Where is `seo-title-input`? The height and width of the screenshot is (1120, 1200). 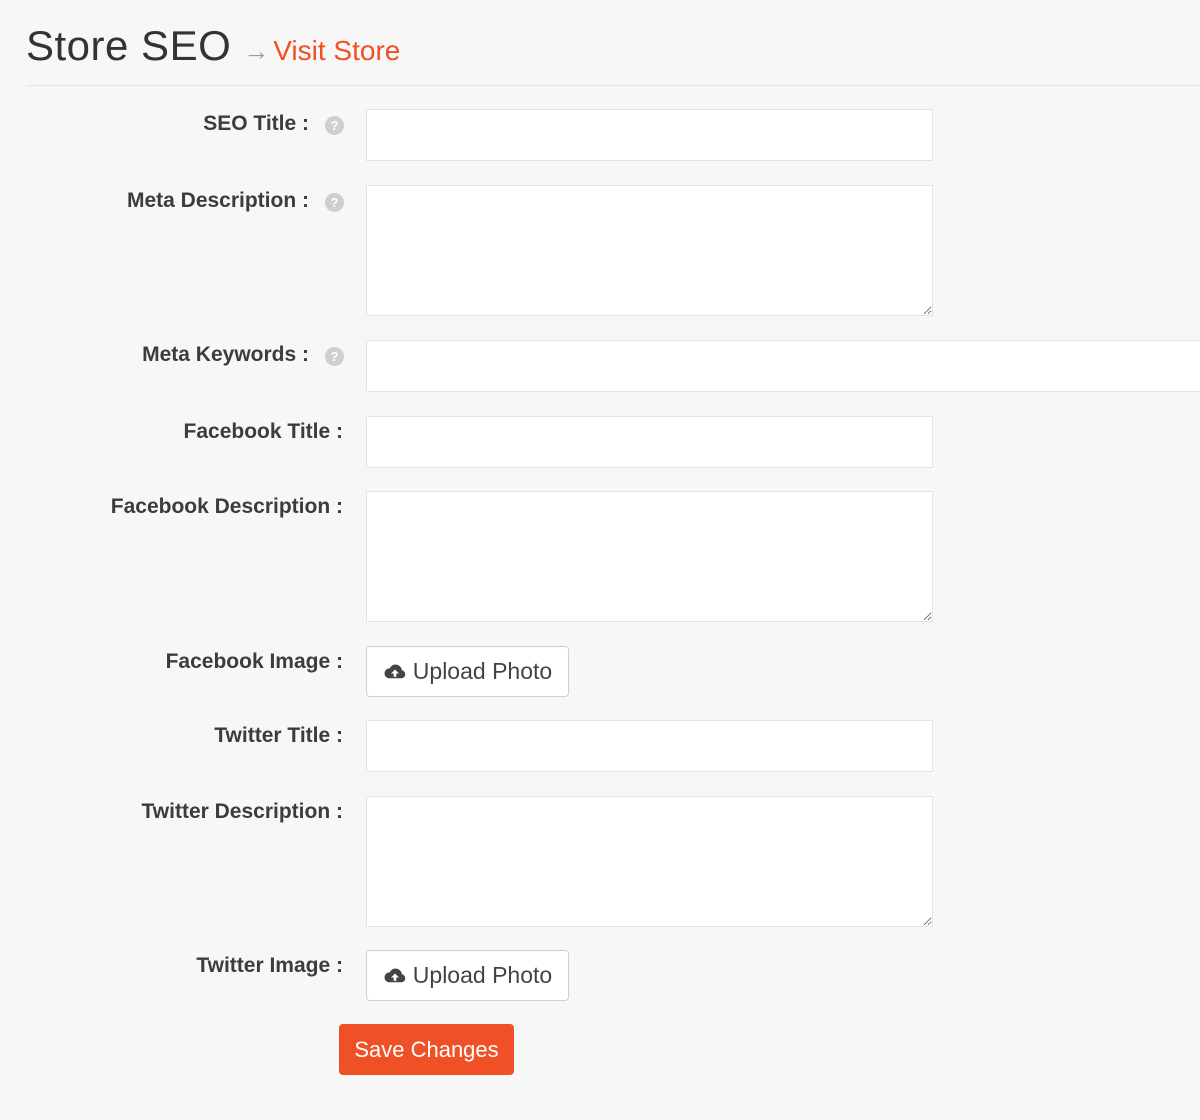 seo-title-input is located at coordinates (649, 135).